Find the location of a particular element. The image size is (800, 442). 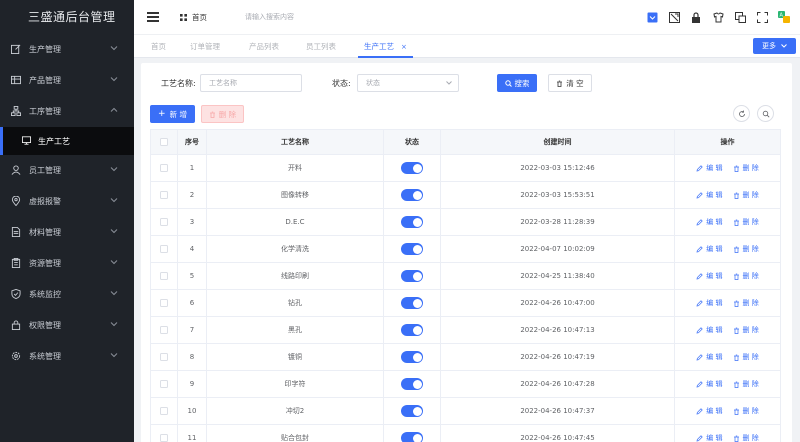

sidebar-item-8: 权限管理 is located at coordinates (67, 325).